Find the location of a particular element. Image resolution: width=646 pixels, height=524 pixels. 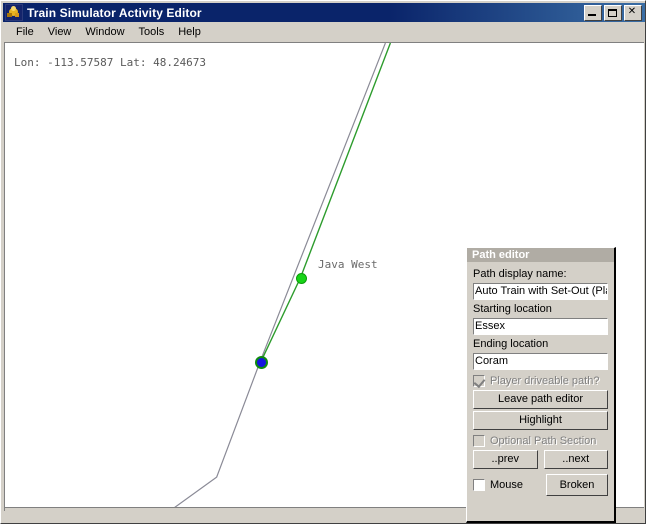

optional-path-section-checkbox-row: Optional Path Section is located at coordinates (540, 441).